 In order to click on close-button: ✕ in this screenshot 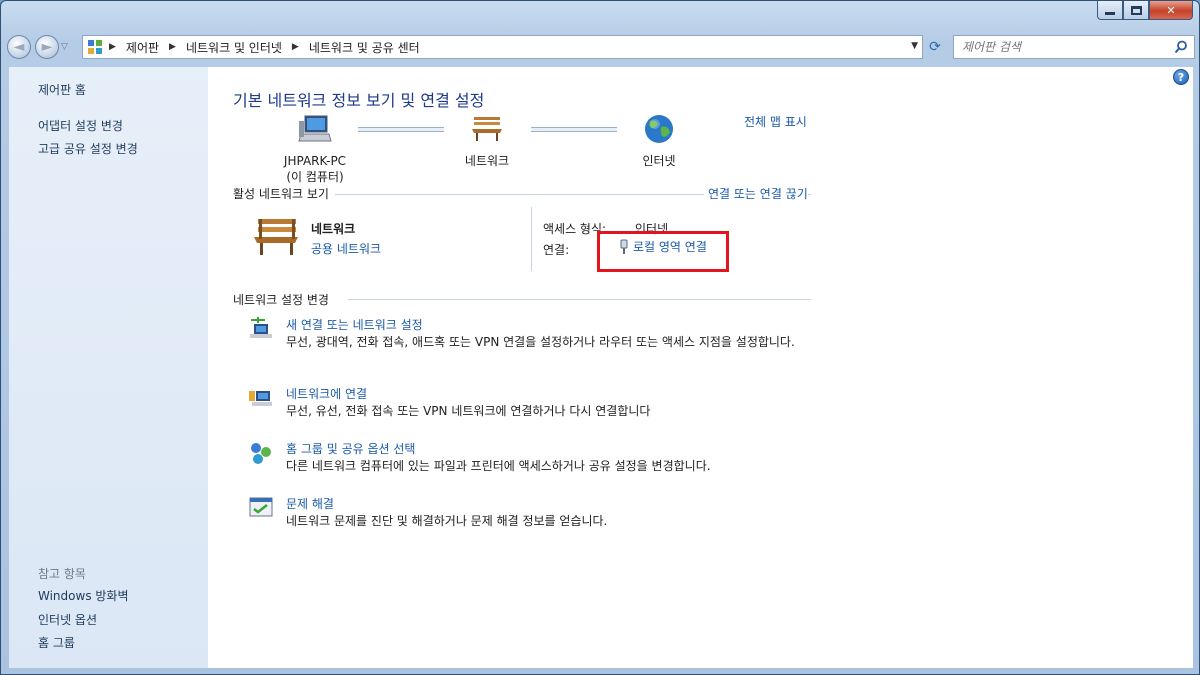, I will do `click(1171, 10)`.